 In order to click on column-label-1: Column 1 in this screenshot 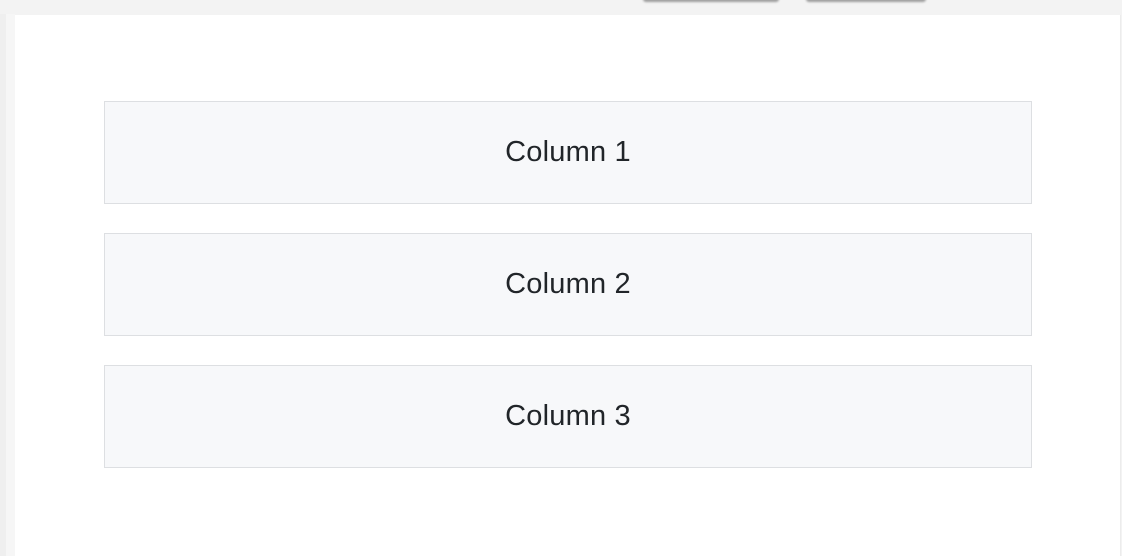, I will do `click(568, 152)`.